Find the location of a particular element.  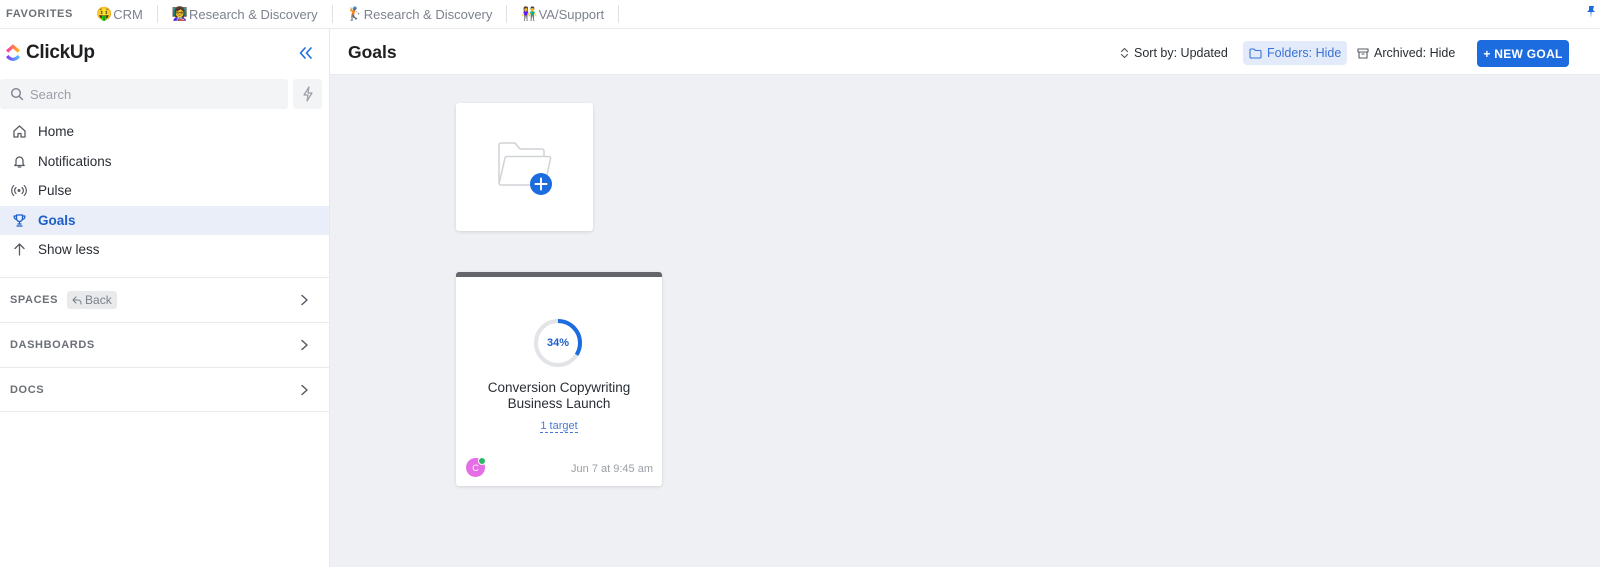

sort-icon is located at coordinates (1124, 53).